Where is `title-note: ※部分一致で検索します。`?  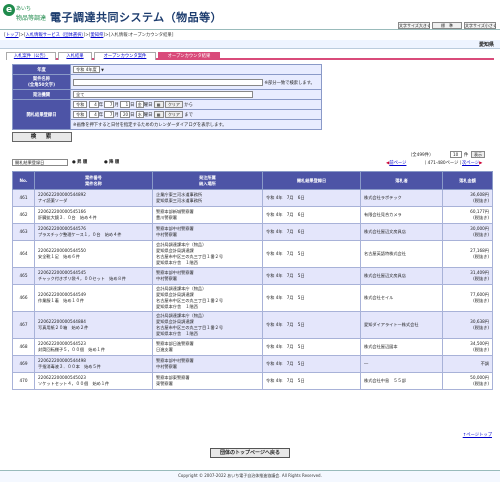 title-note: ※部分一致で検索します。 is located at coordinates (289, 83).